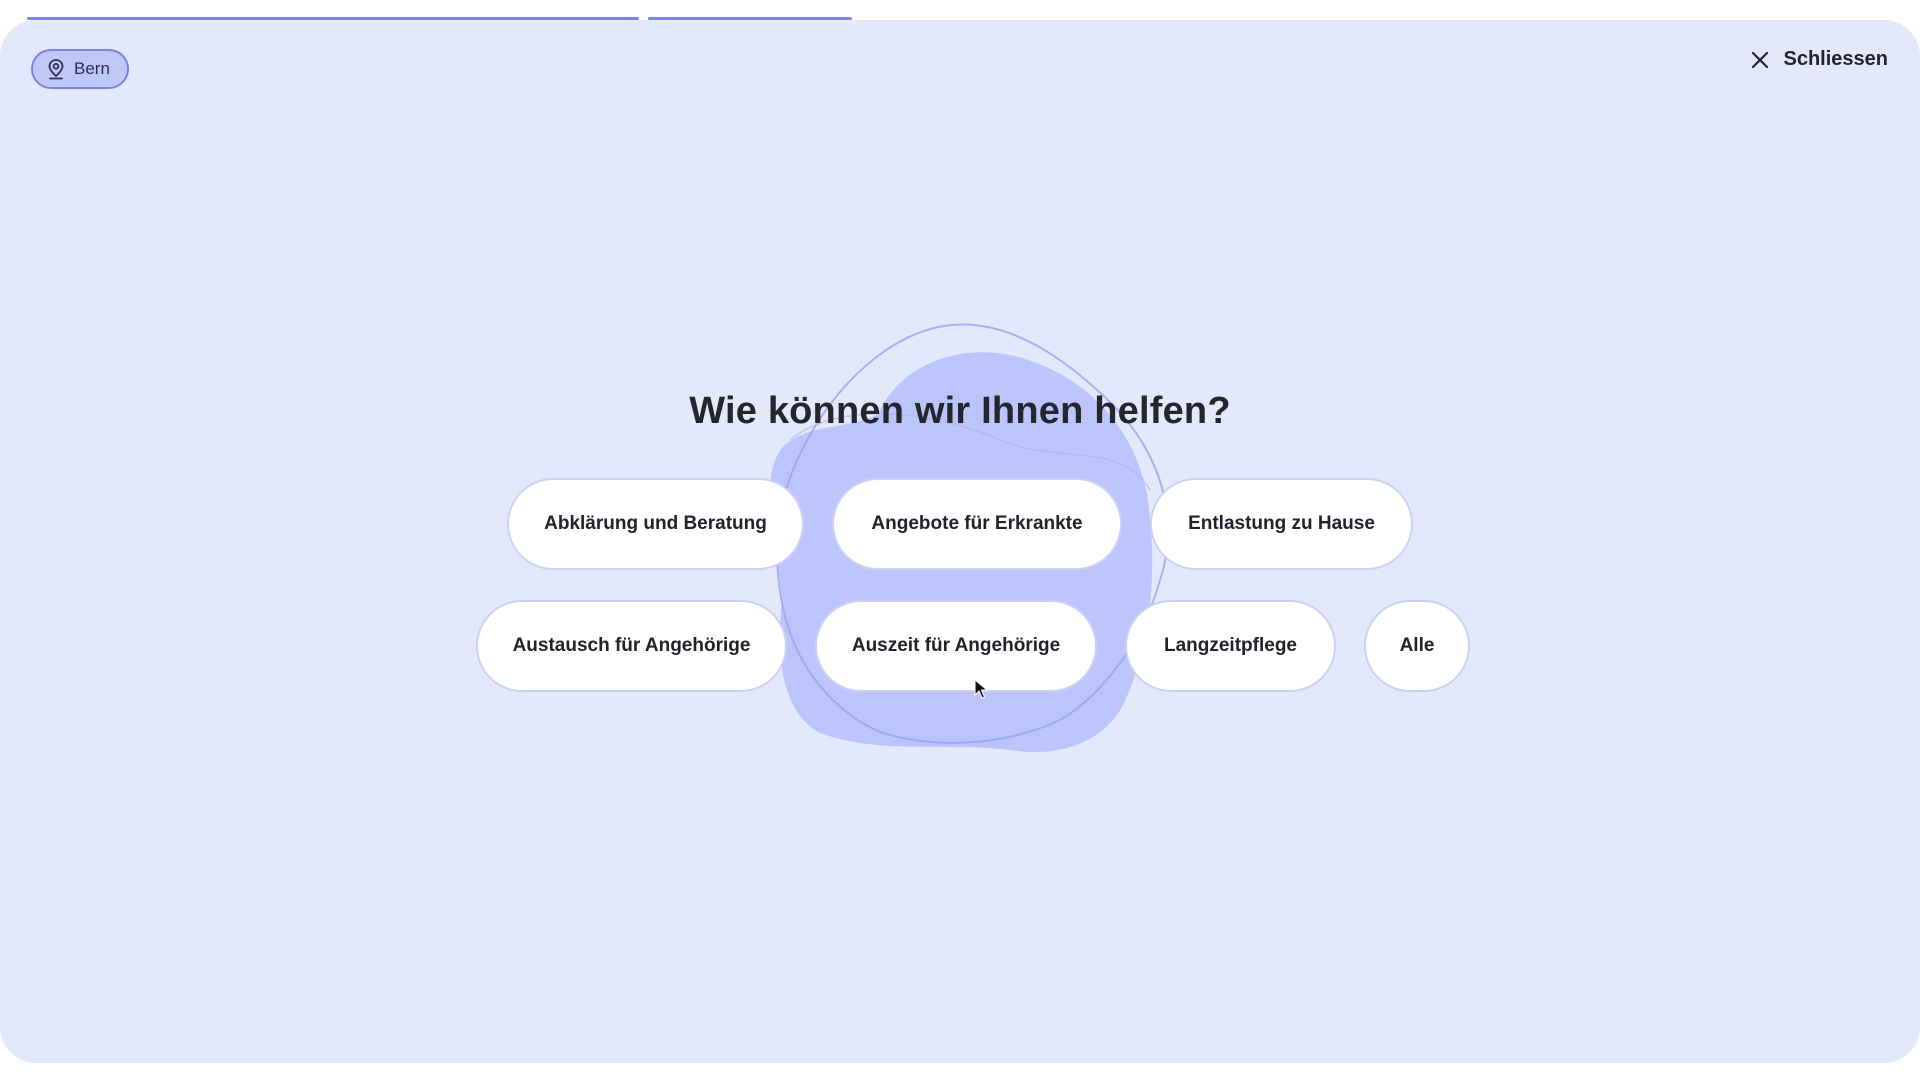  Describe the element at coordinates (1230, 646) in the screenshot. I see `option-langzeitpflege: Langzeitpflege` at that location.